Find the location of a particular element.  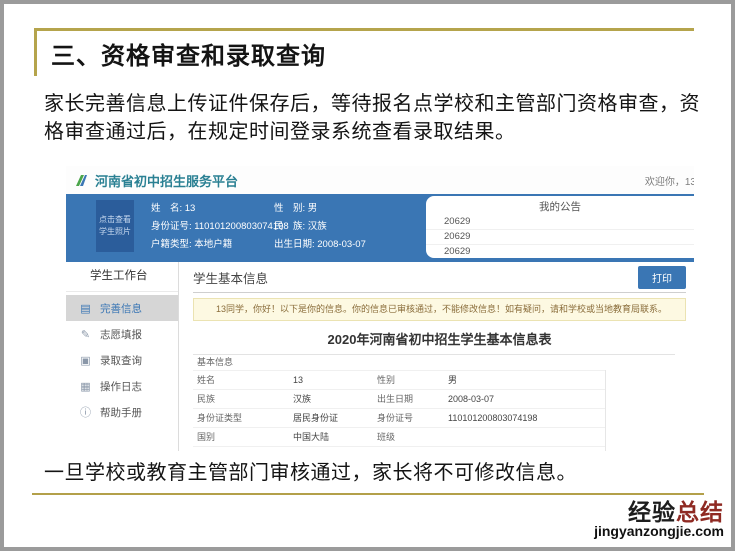

watermark-text-black: 经验 is located at coordinates (652, 512).